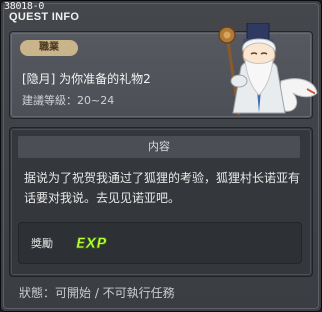  What do you see at coordinates (42, 243) in the screenshot?
I see `reward-label: 獎勵` at bounding box center [42, 243].